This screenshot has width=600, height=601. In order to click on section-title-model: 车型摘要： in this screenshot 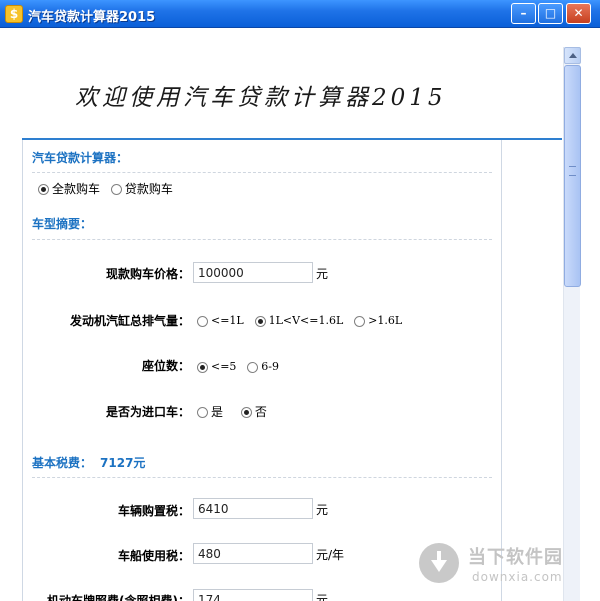, I will do `click(62, 224)`.